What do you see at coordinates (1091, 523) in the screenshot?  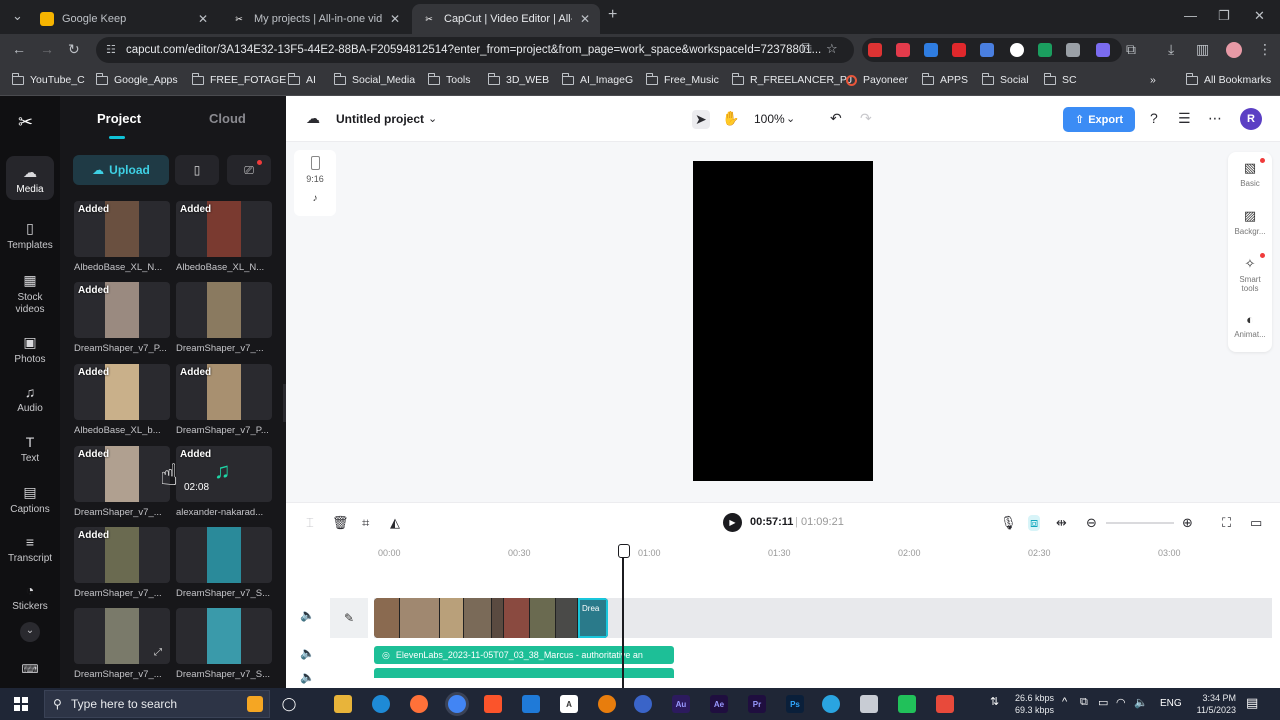 I see `zoom-out-icon: ⊖` at bounding box center [1091, 523].